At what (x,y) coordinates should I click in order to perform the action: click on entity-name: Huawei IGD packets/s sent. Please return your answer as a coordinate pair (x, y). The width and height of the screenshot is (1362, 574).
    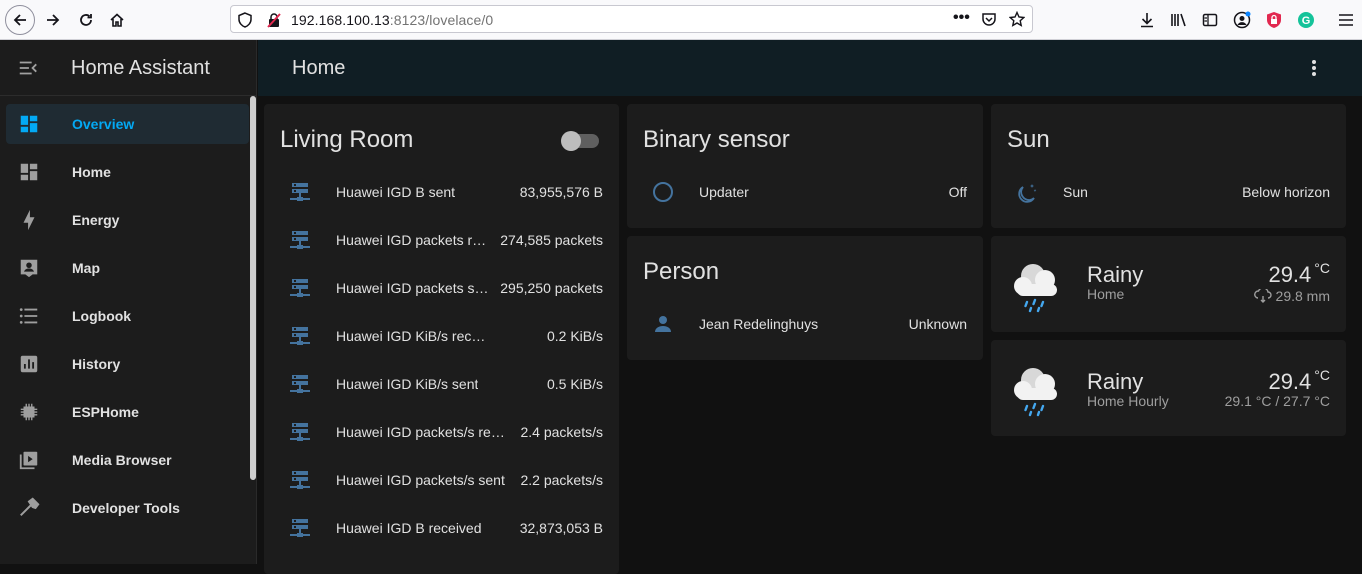
    Looking at the image, I should click on (420, 480).